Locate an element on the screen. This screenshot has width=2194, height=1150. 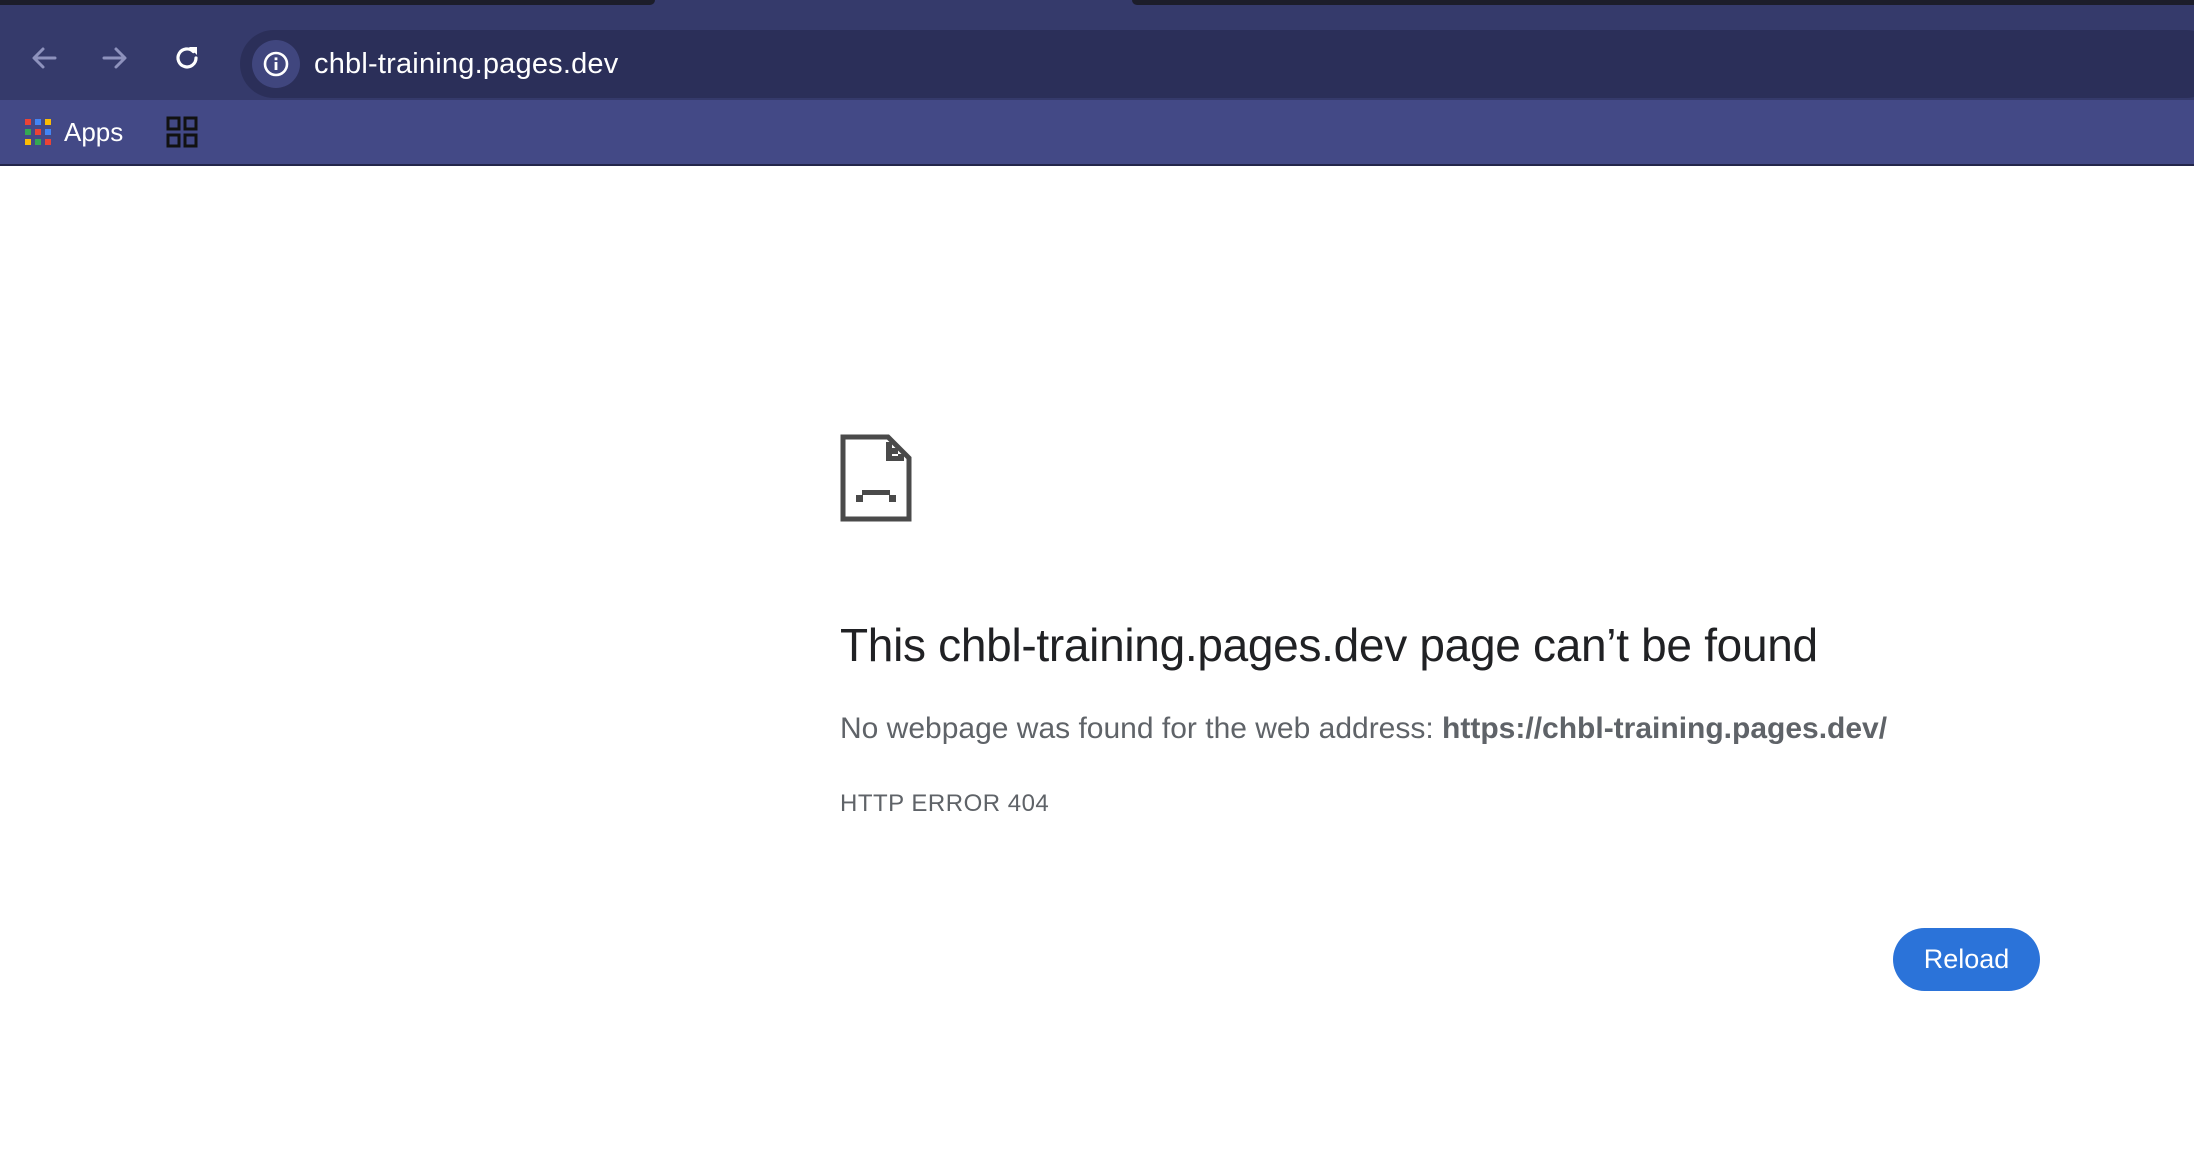
tab-groups-button is located at coordinates (182, 132).